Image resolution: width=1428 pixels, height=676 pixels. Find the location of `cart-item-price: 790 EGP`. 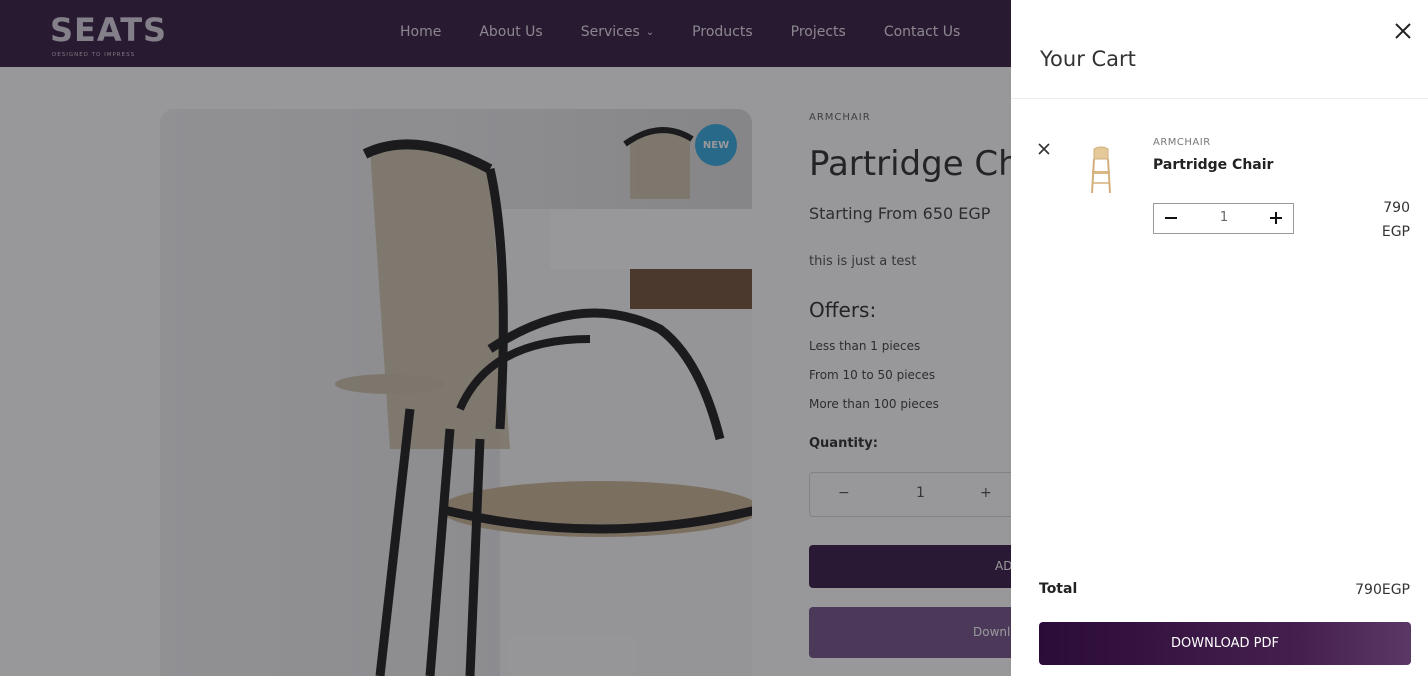

cart-item-price: 790 EGP is located at coordinates (1387, 220).